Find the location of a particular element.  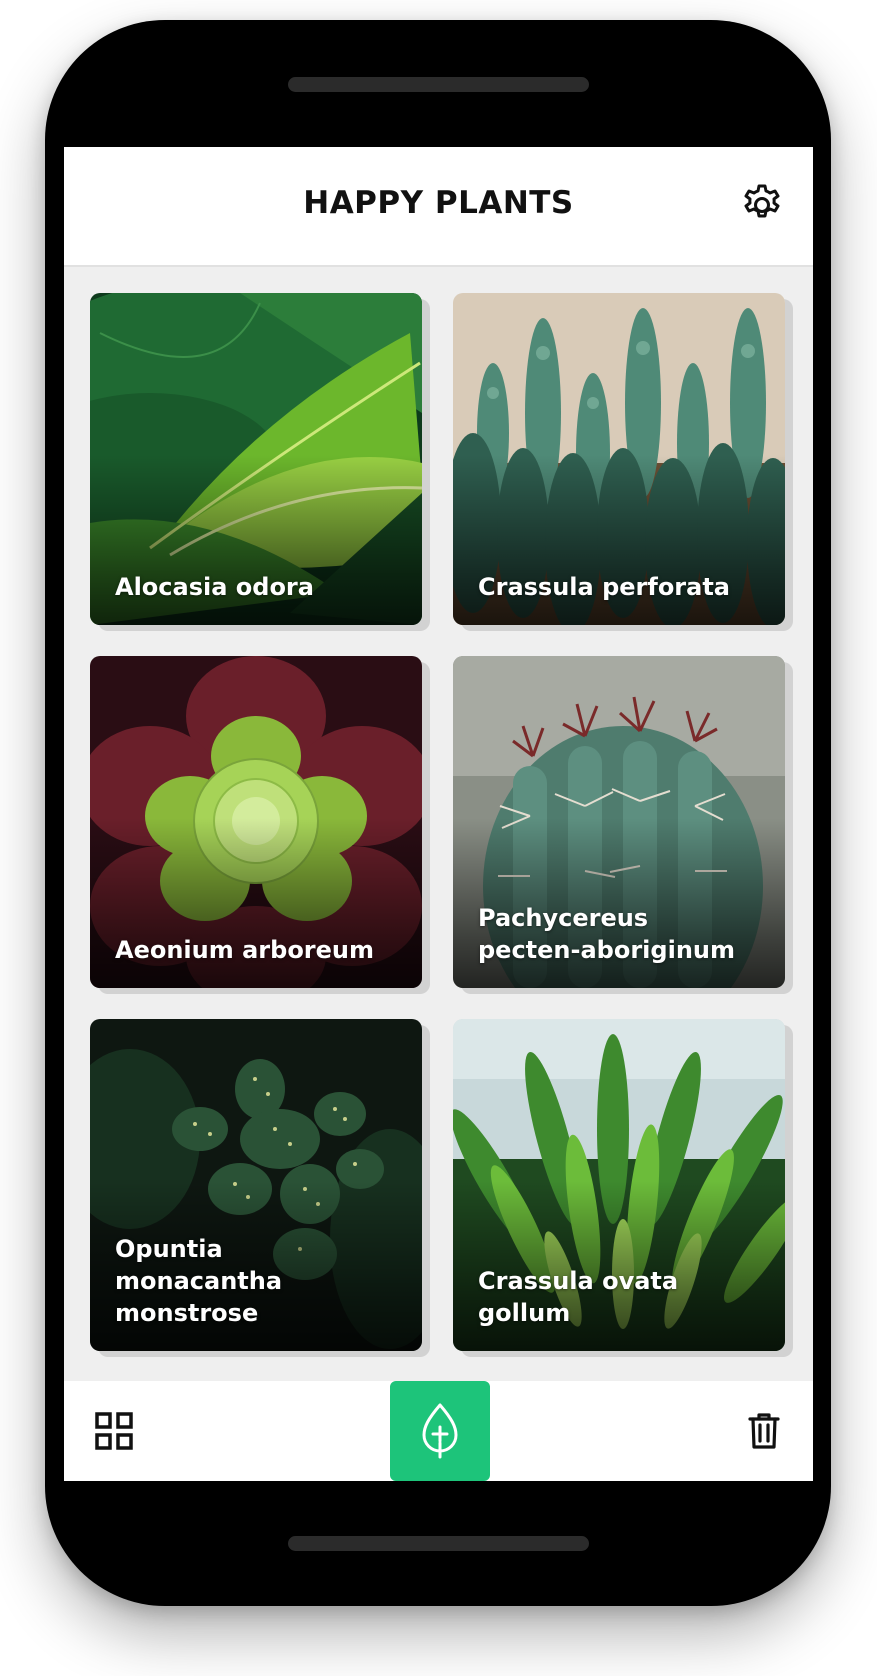

add-plant-button is located at coordinates (440, 1431).